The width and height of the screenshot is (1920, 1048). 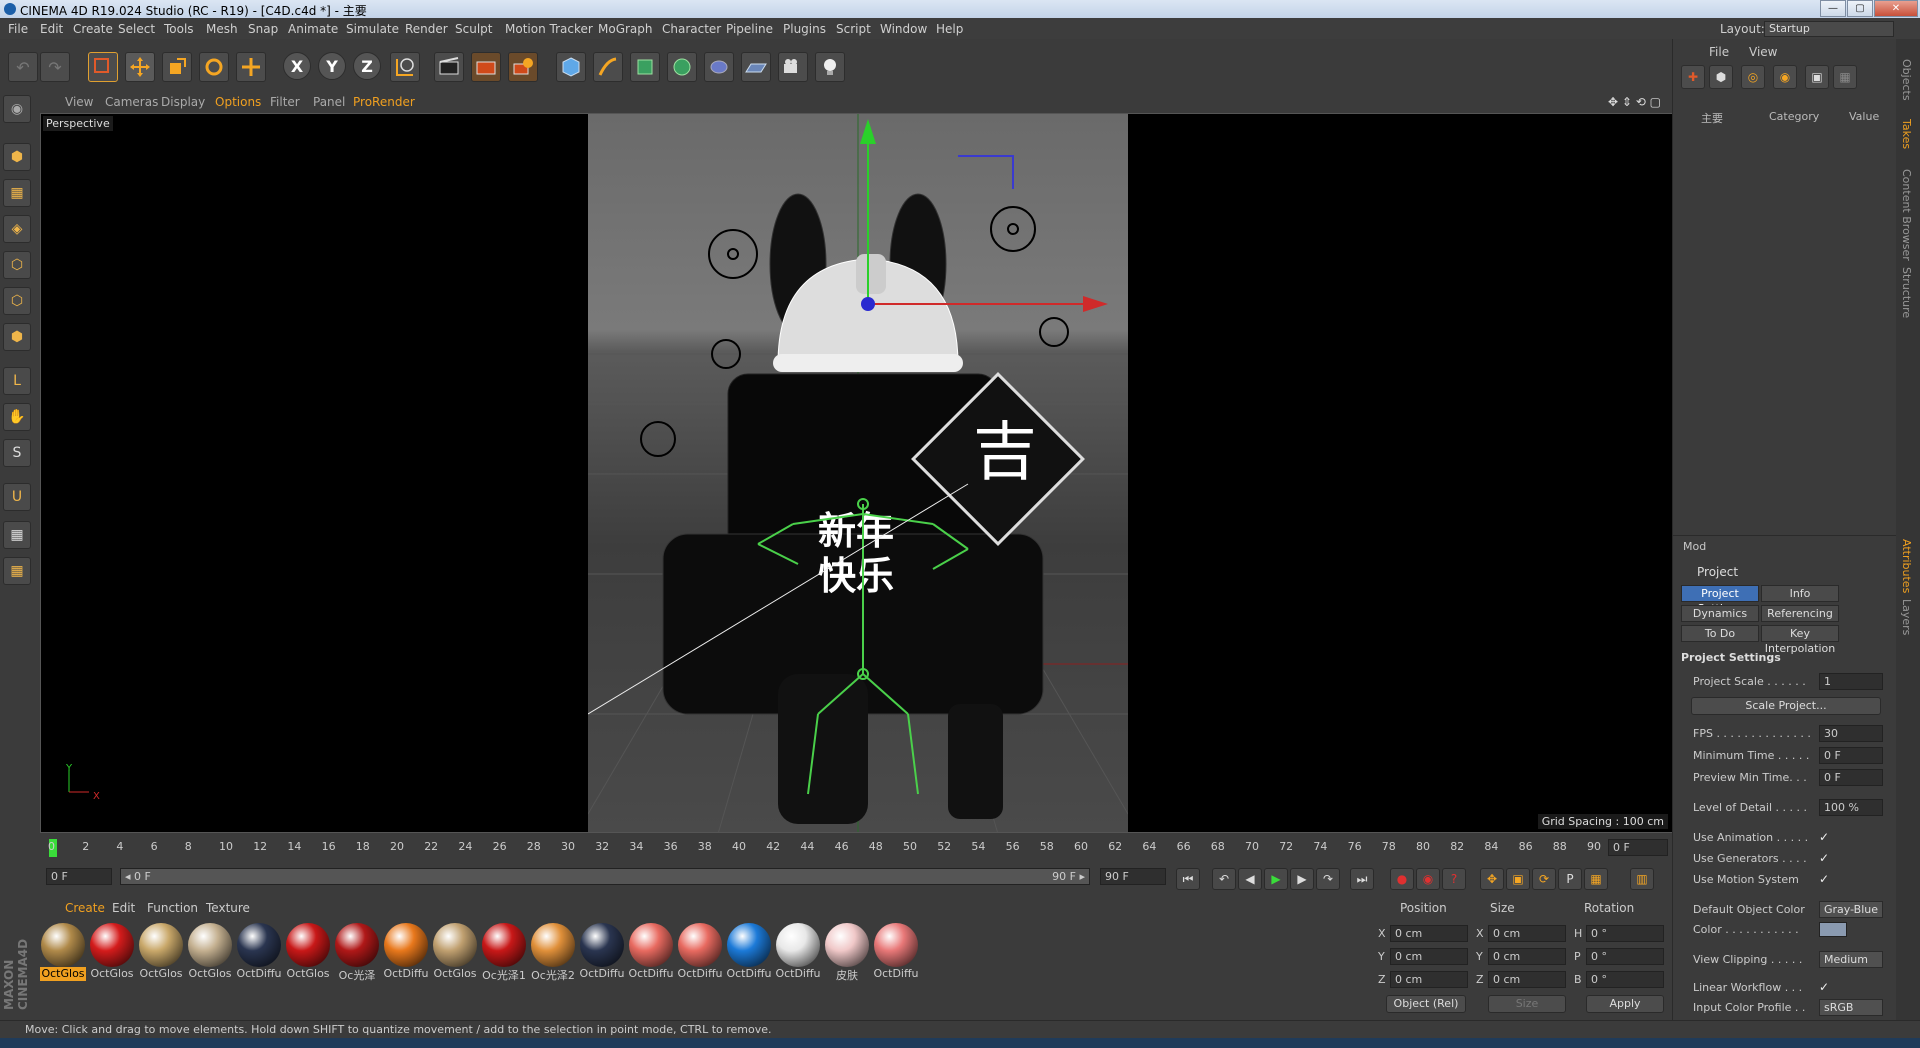 What do you see at coordinates (17, 337) in the screenshot?
I see `polygons-mode-icon: ⬢` at bounding box center [17, 337].